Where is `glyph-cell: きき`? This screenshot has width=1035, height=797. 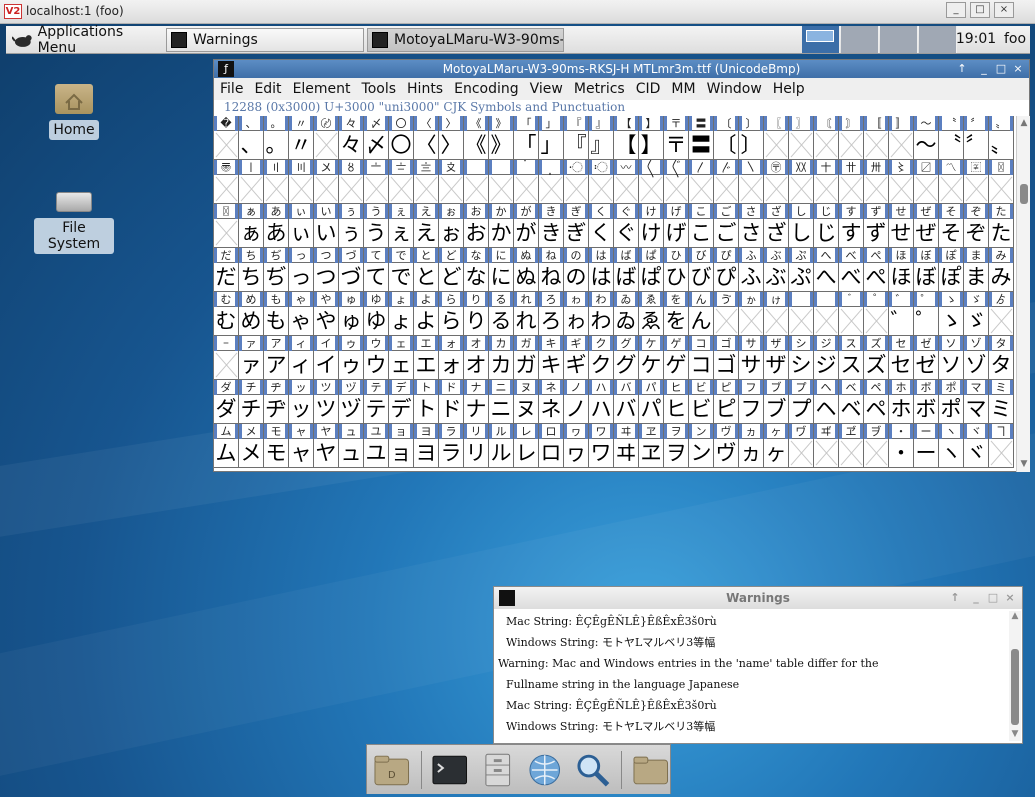
glyph-cell: きき is located at coordinates (551, 226).